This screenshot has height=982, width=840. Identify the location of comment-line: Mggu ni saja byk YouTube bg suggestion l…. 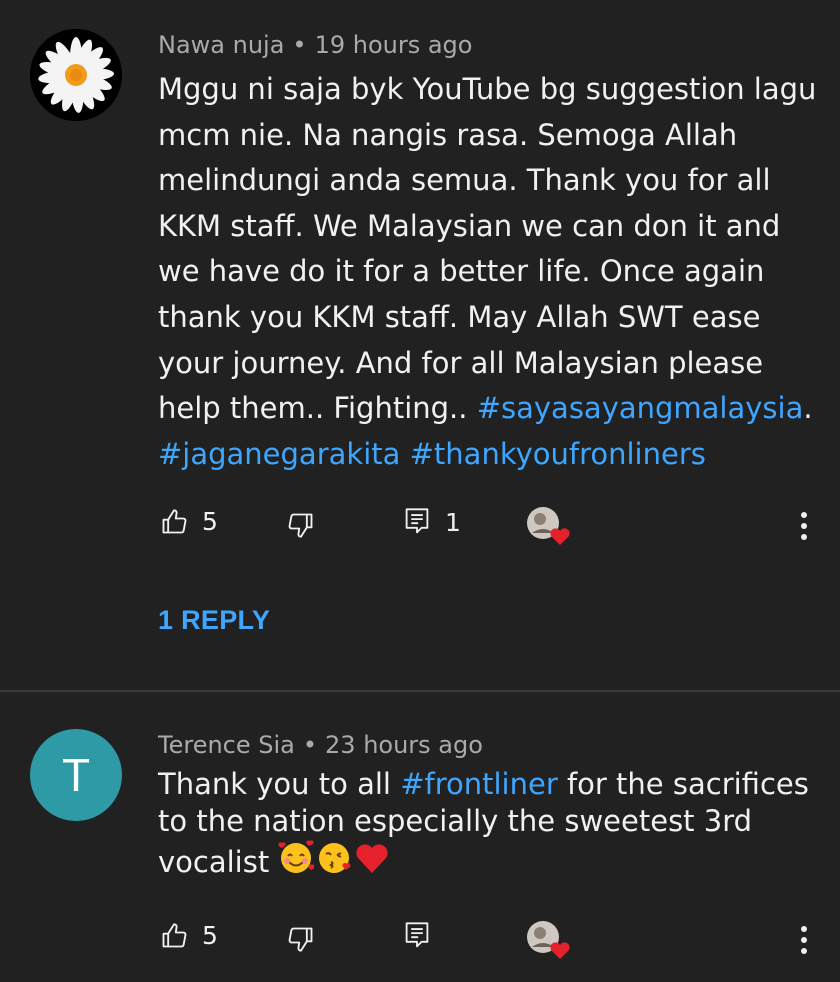
(488, 90).